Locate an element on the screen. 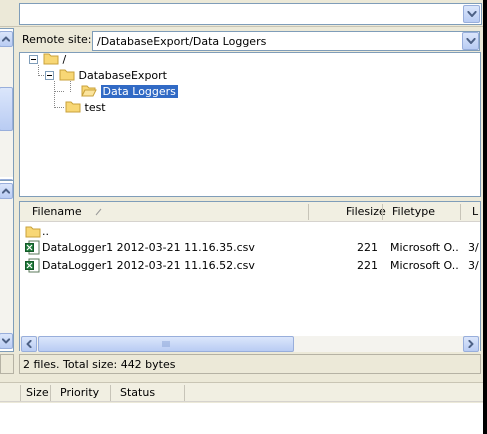  local-tree-pane is located at coordinates (7, 113).